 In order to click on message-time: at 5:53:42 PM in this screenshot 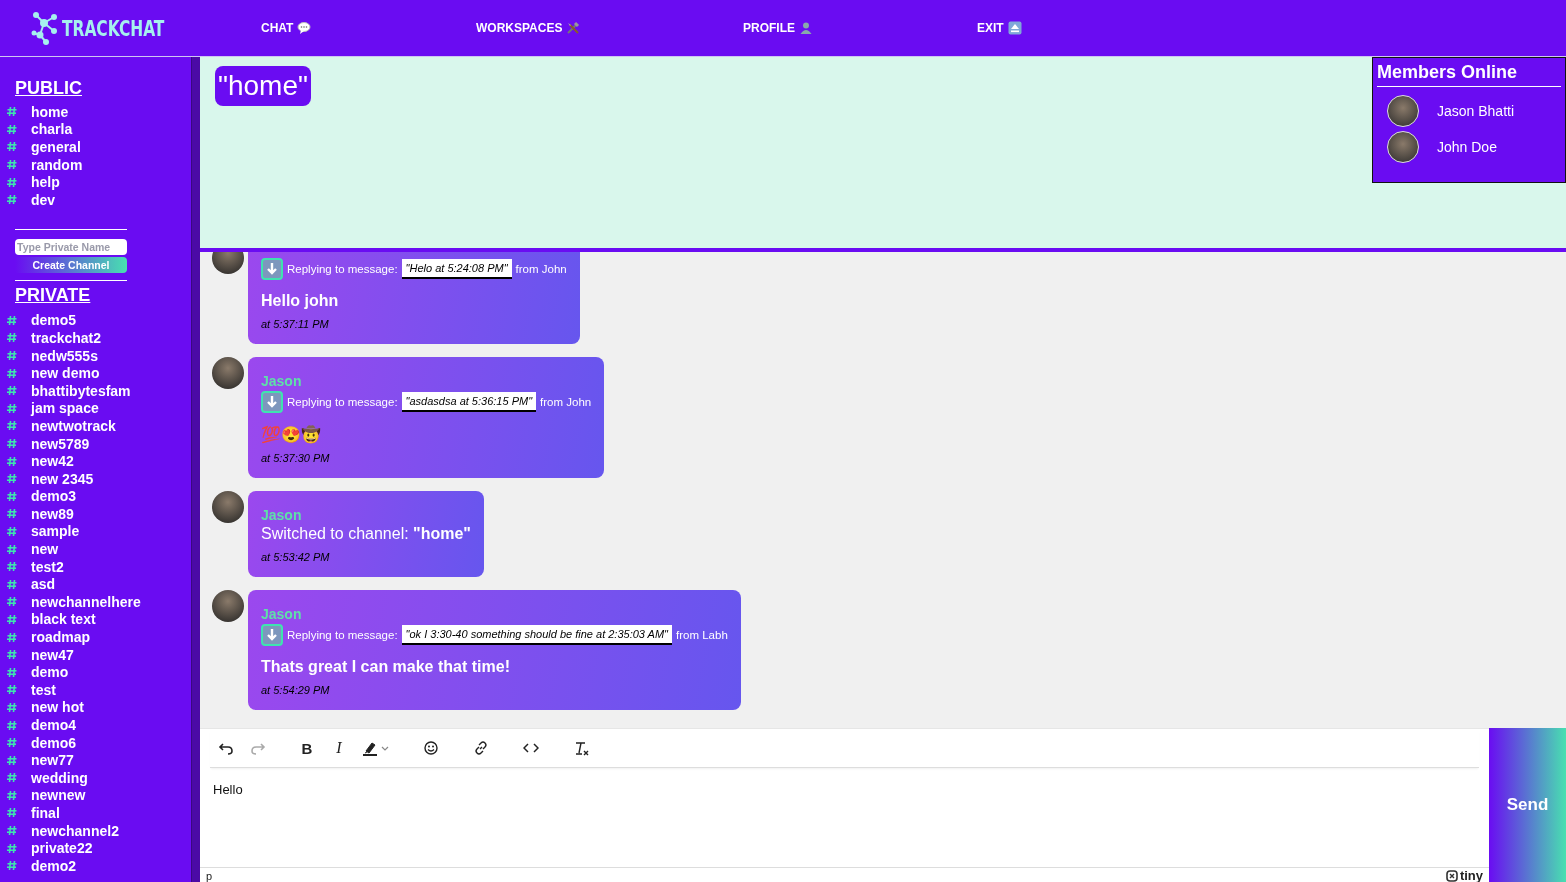, I will do `click(296, 557)`.